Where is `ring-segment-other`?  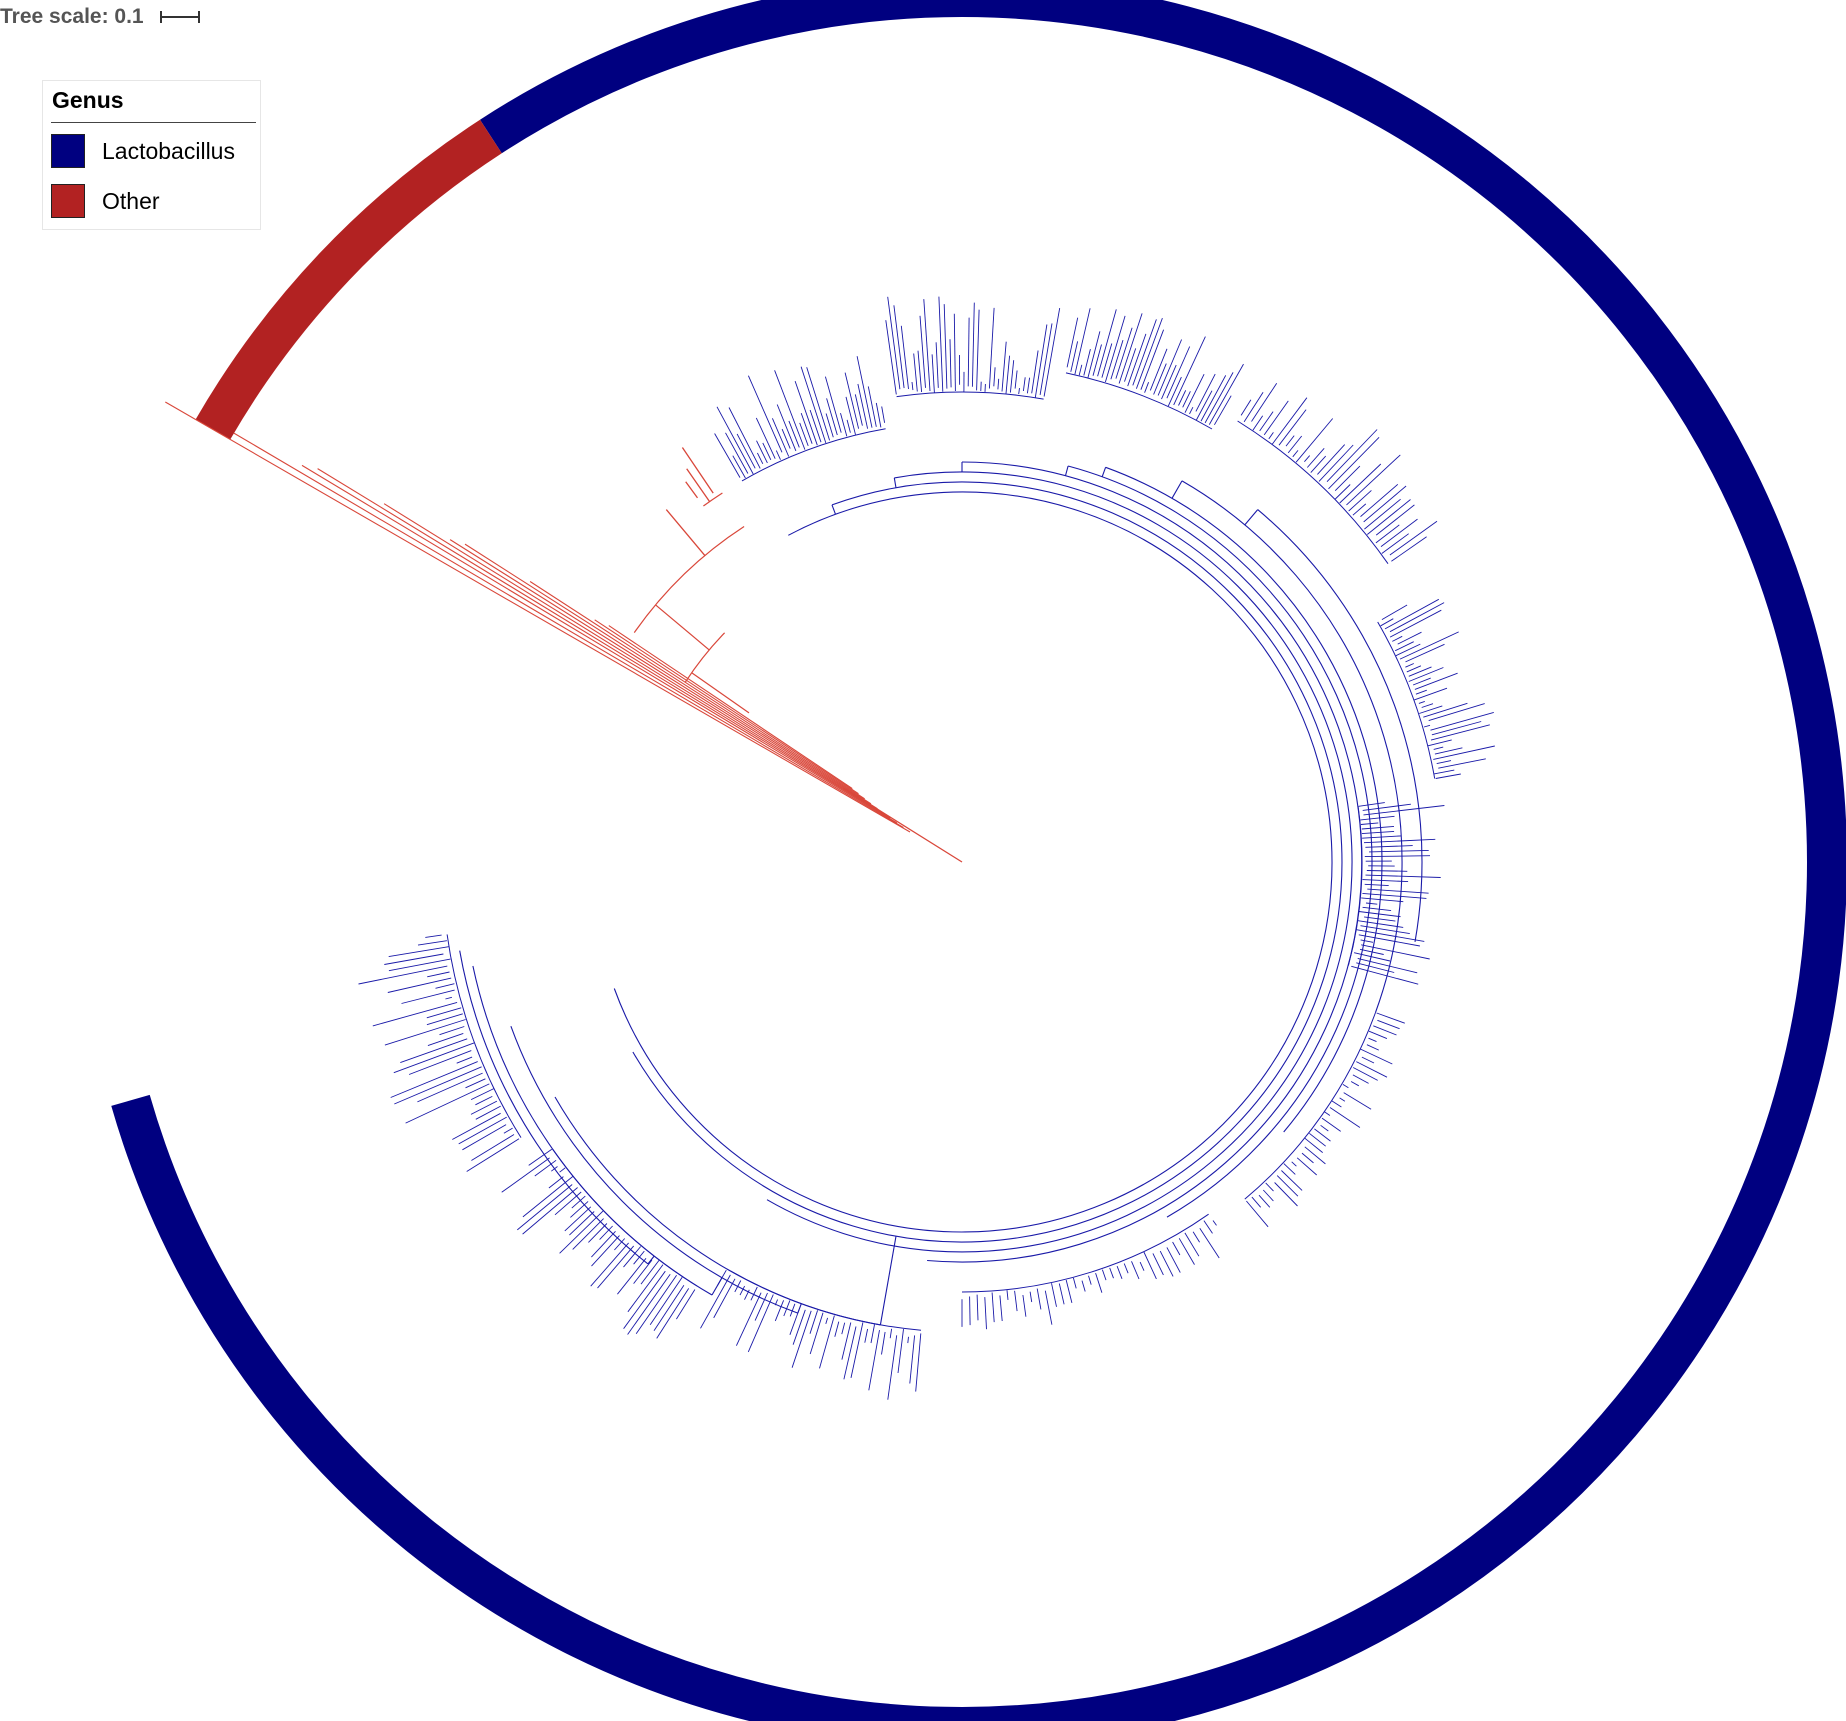
ring-segment-other is located at coordinates (348, 279).